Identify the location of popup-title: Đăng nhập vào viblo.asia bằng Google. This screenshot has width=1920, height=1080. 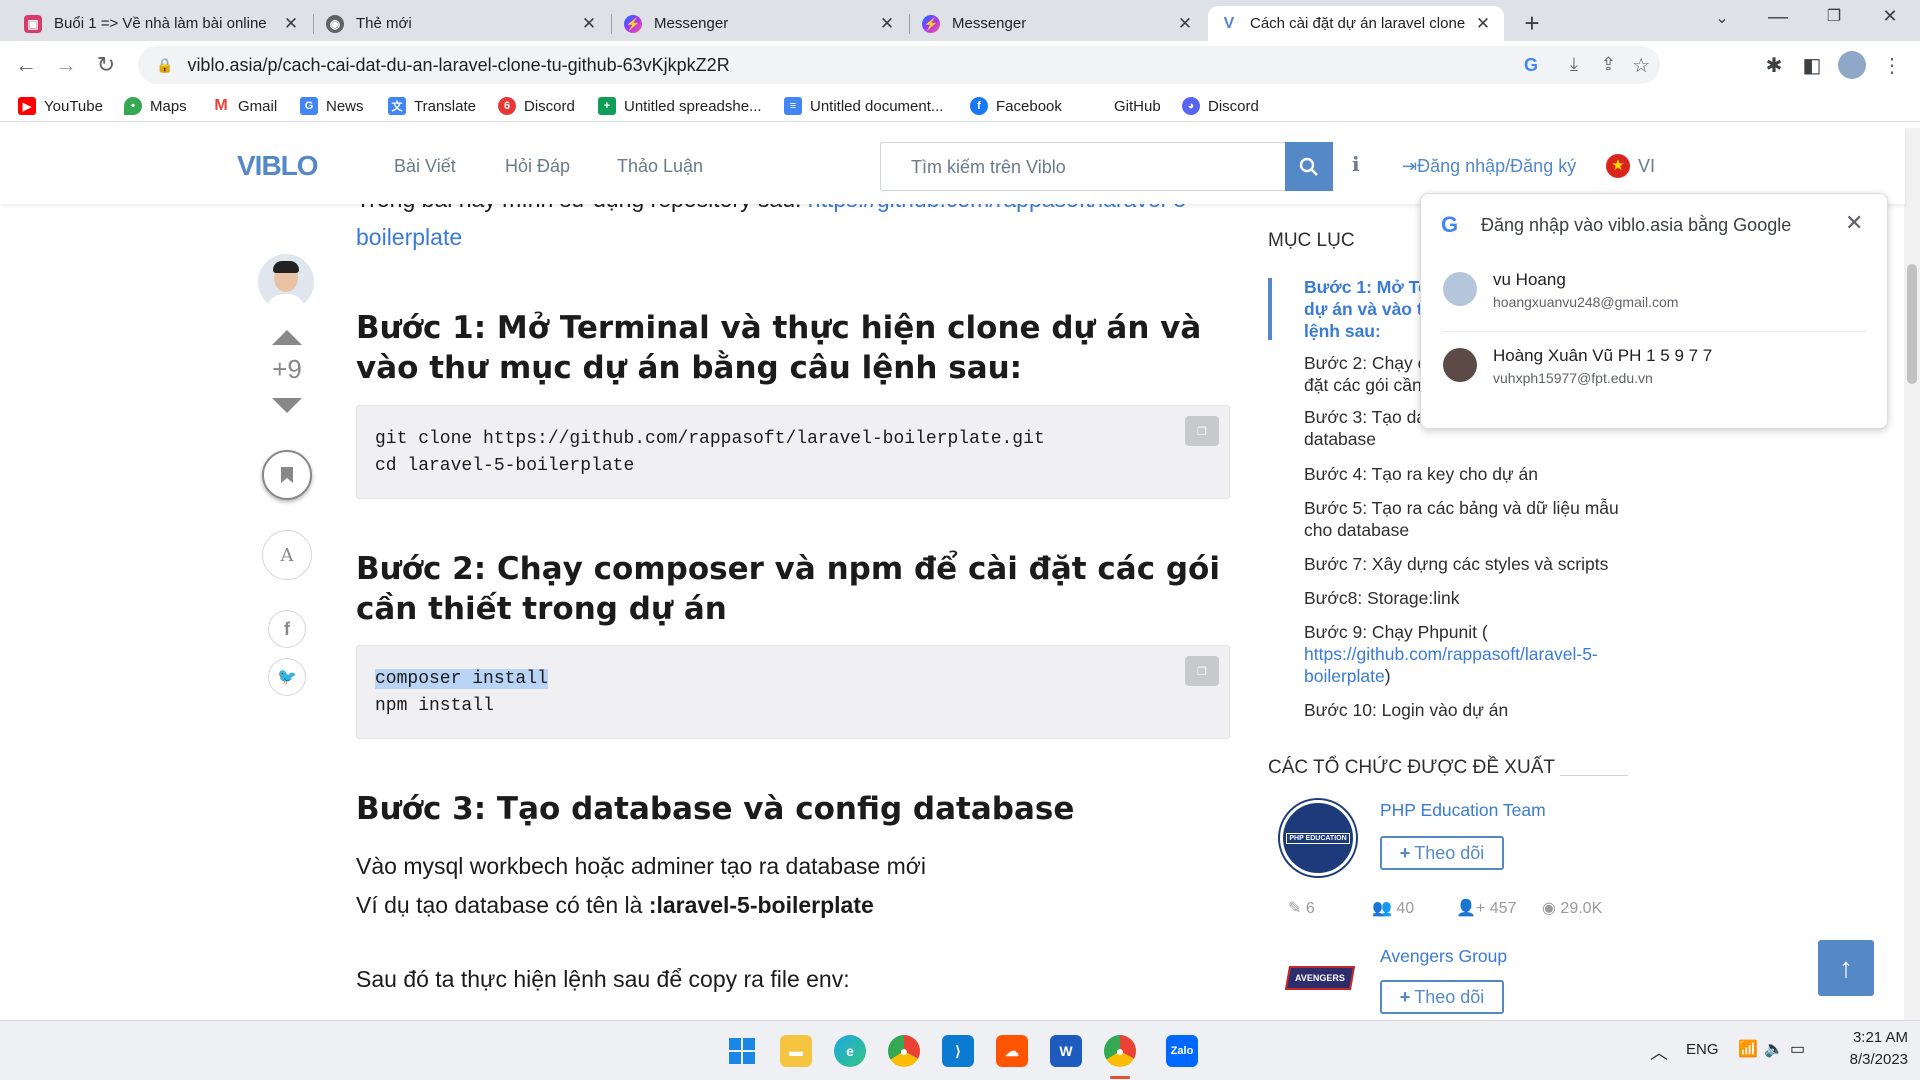
(1636, 225).